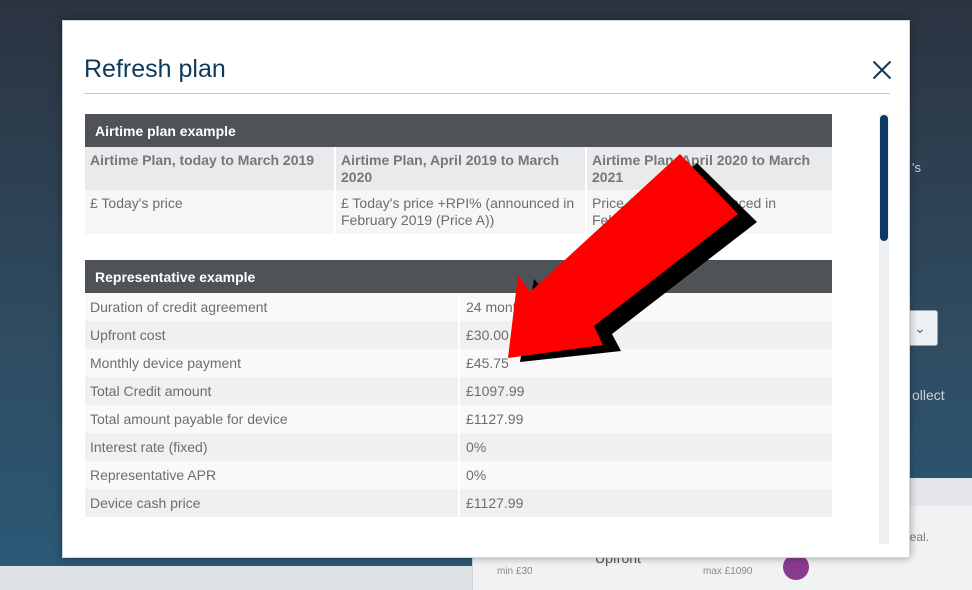 The image size is (972, 590). I want to click on row-label: Total amount payable for device, so click(272, 419).